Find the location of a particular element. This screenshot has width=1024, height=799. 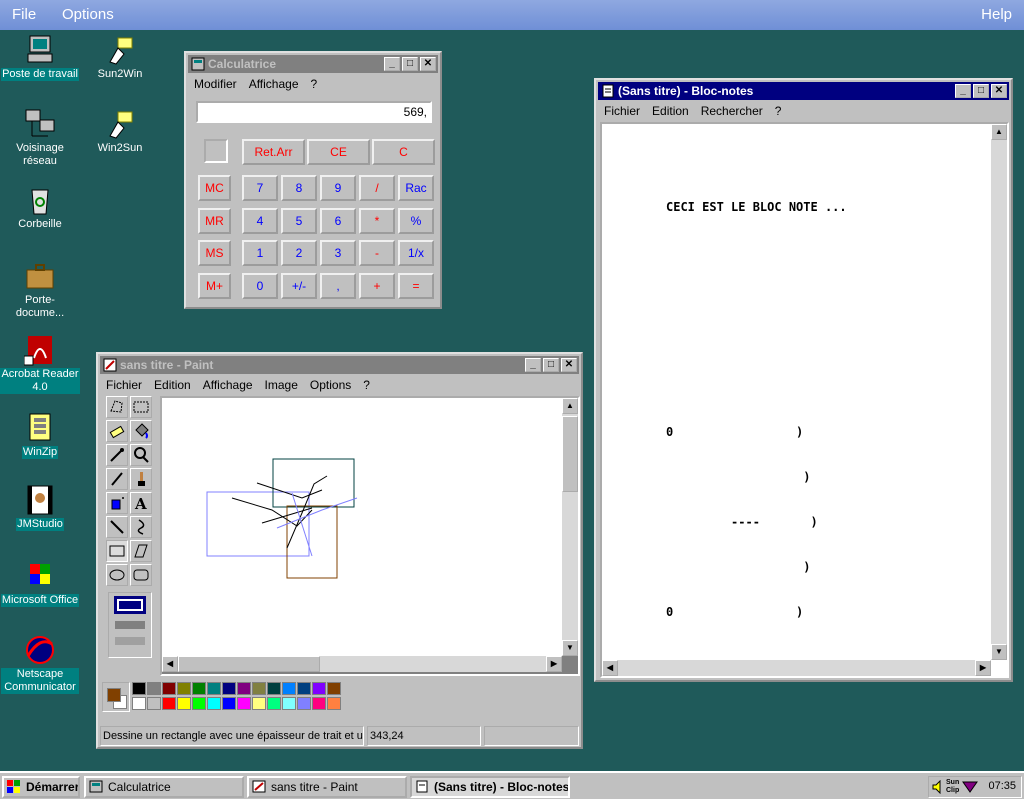

curve-tool is located at coordinates (141, 527).